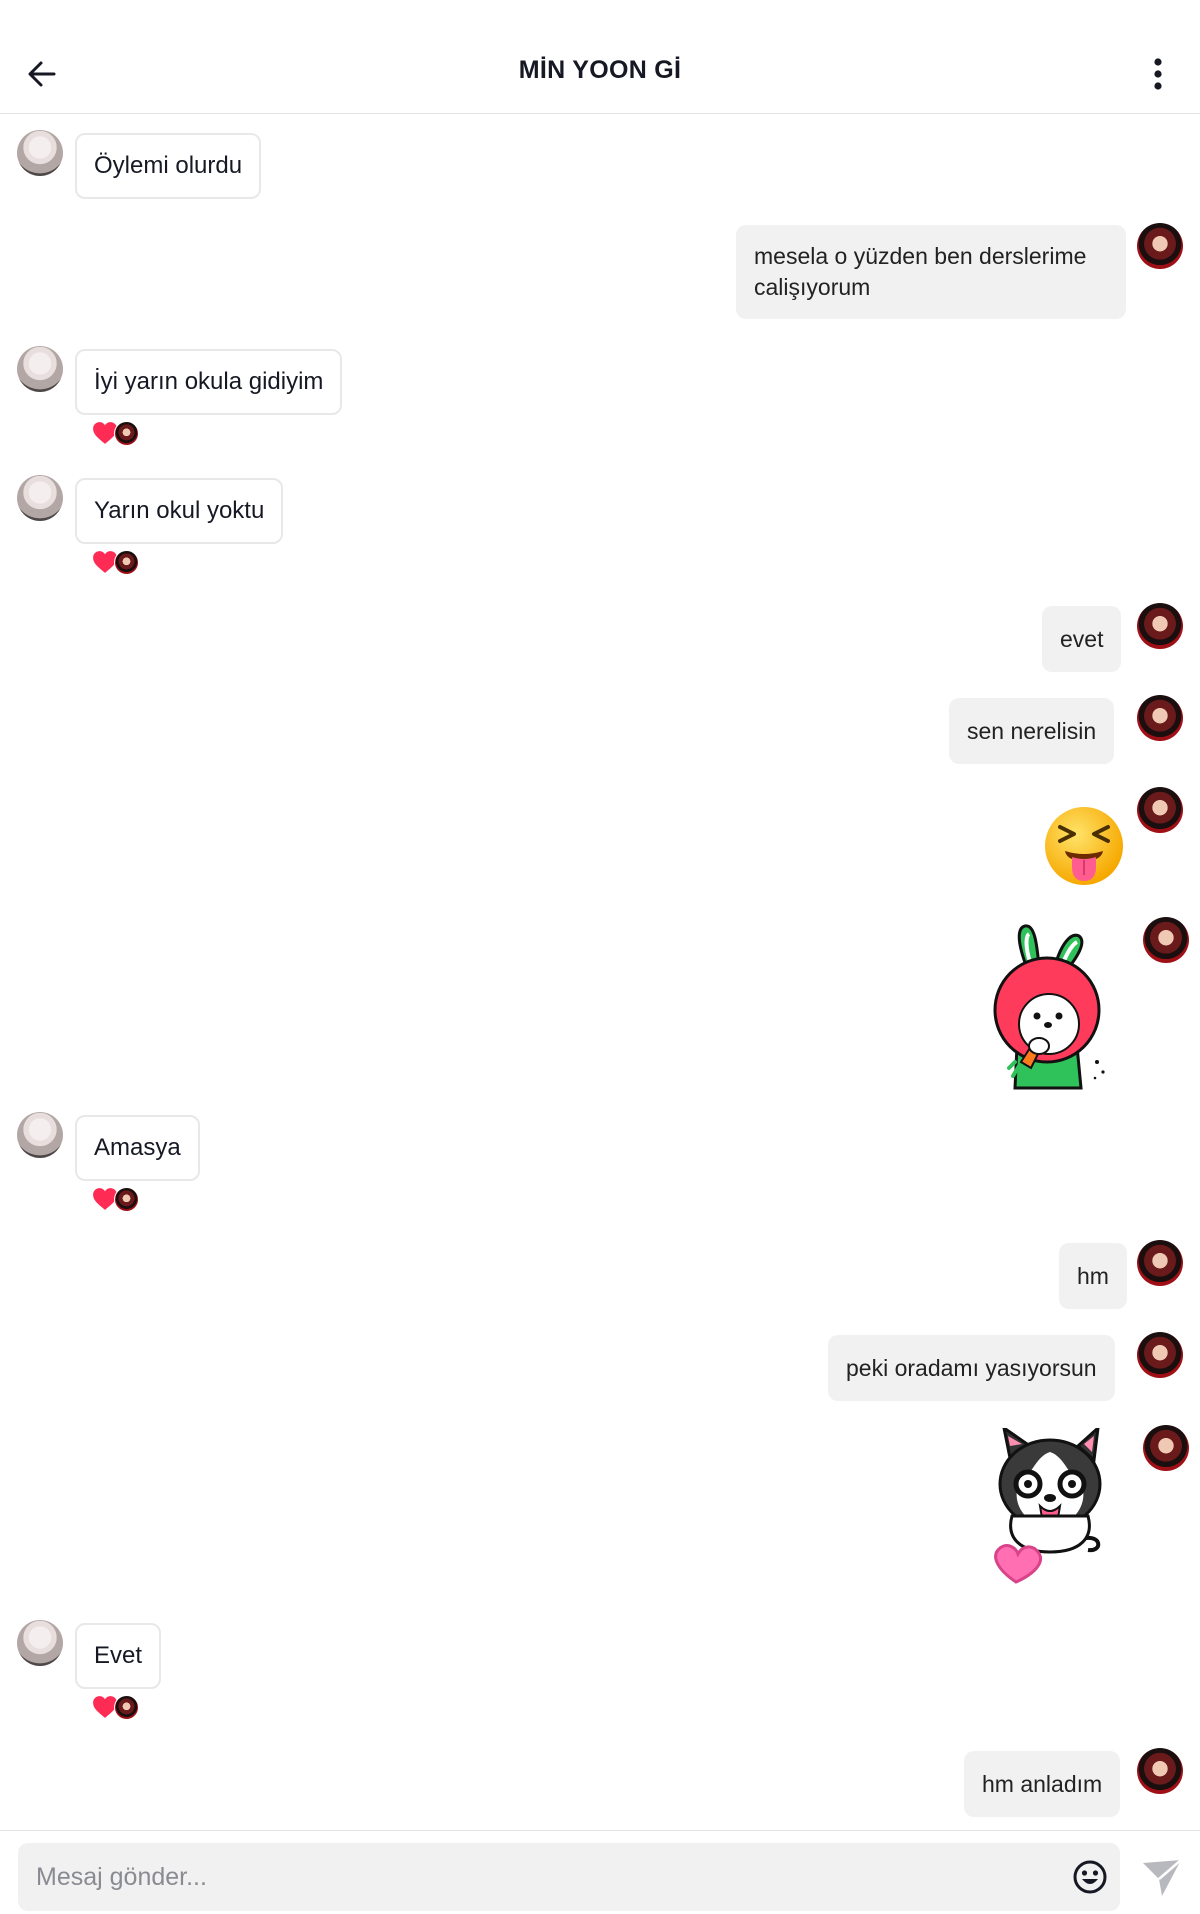 Image resolution: width=1200 pixels, height=1914 pixels. What do you see at coordinates (1032, 731) in the screenshot?
I see `message-bubble-outgoing: sen nerelisin` at bounding box center [1032, 731].